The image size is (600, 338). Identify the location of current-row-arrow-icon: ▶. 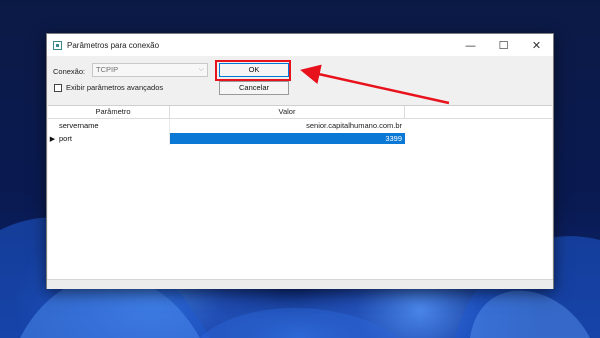
(52, 139).